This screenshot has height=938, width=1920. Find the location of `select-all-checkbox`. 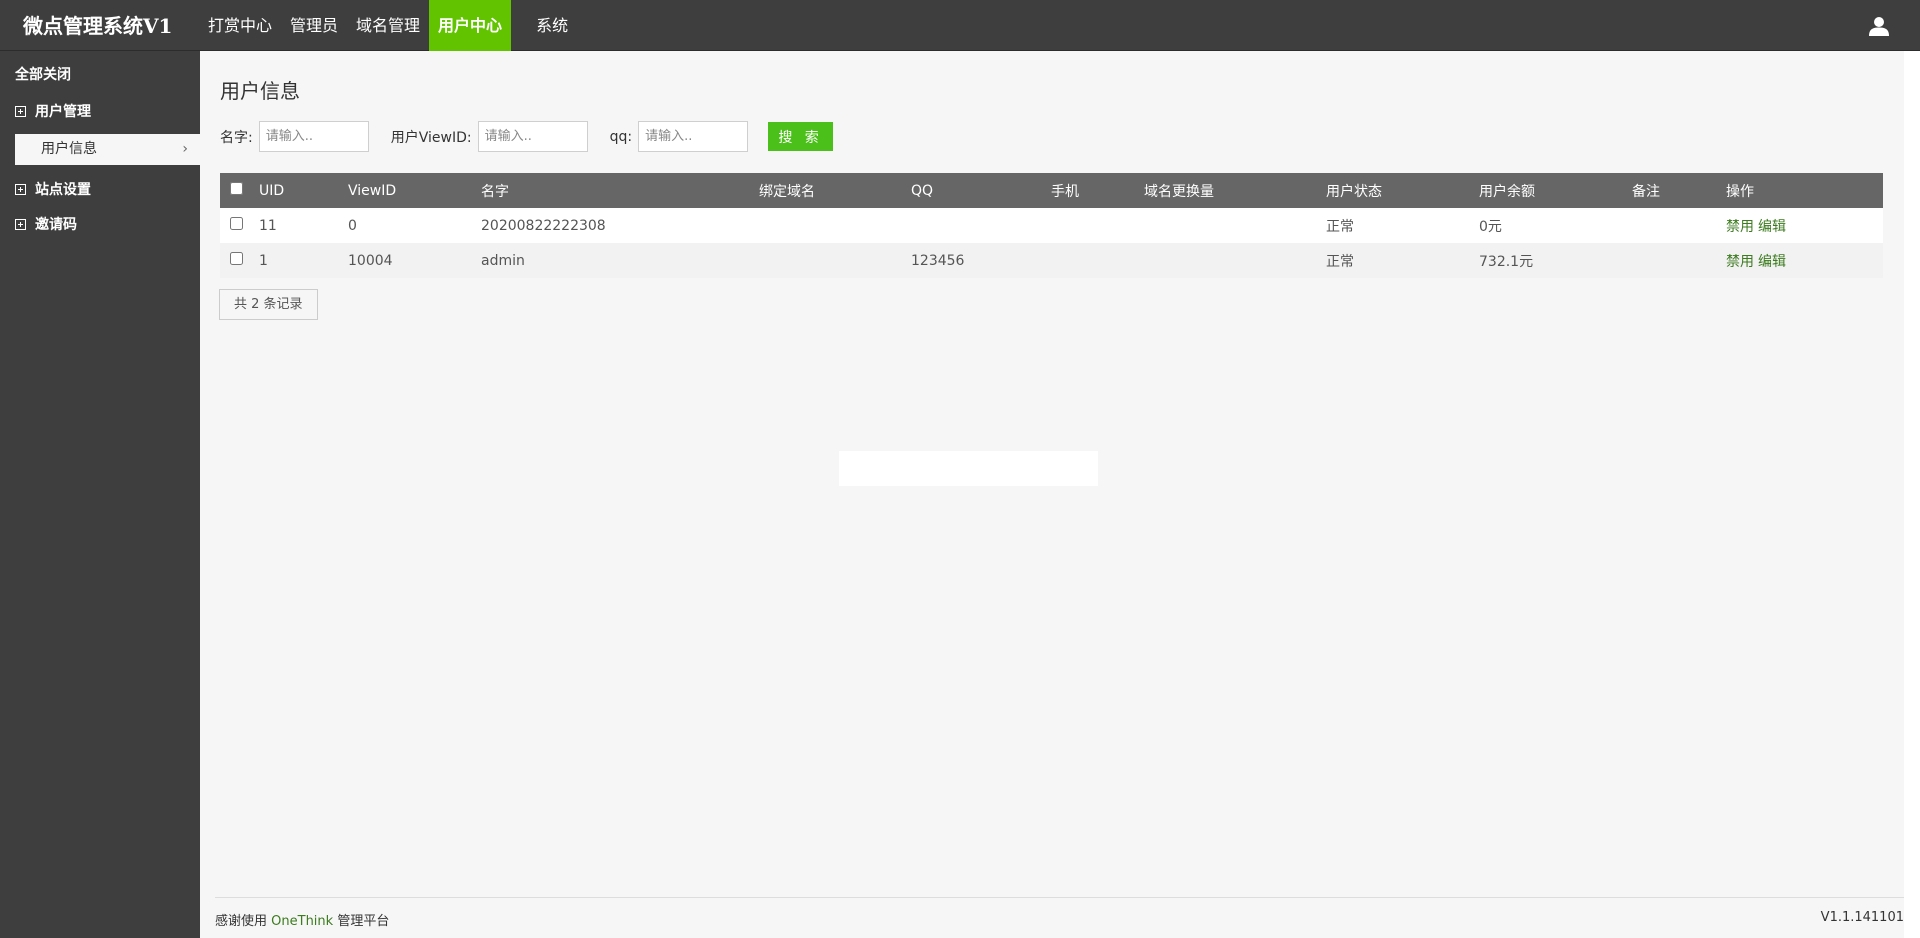

select-all-checkbox is located at coordinates (236, 188).